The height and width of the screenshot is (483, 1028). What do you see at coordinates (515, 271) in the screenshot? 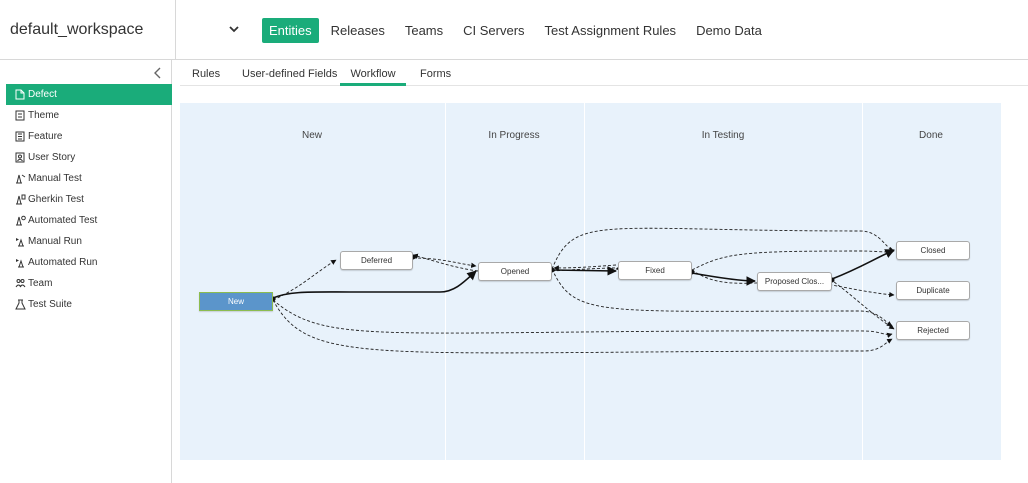
I see `node-opened: Opened` at bounding box center [515, 271].